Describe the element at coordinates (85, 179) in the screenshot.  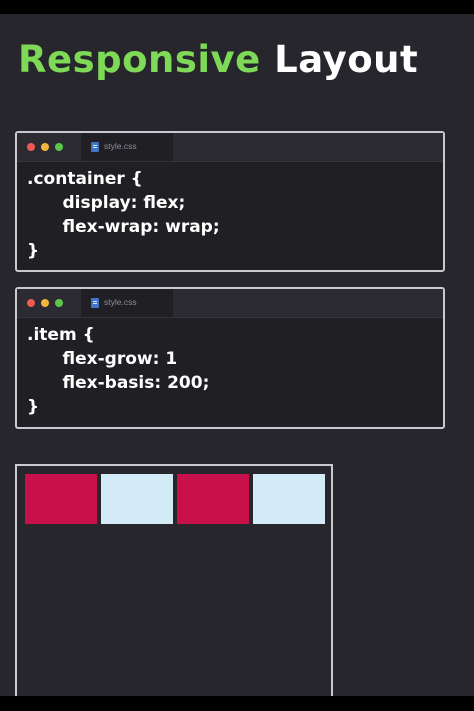
I see `code-line: .container {` at that location.